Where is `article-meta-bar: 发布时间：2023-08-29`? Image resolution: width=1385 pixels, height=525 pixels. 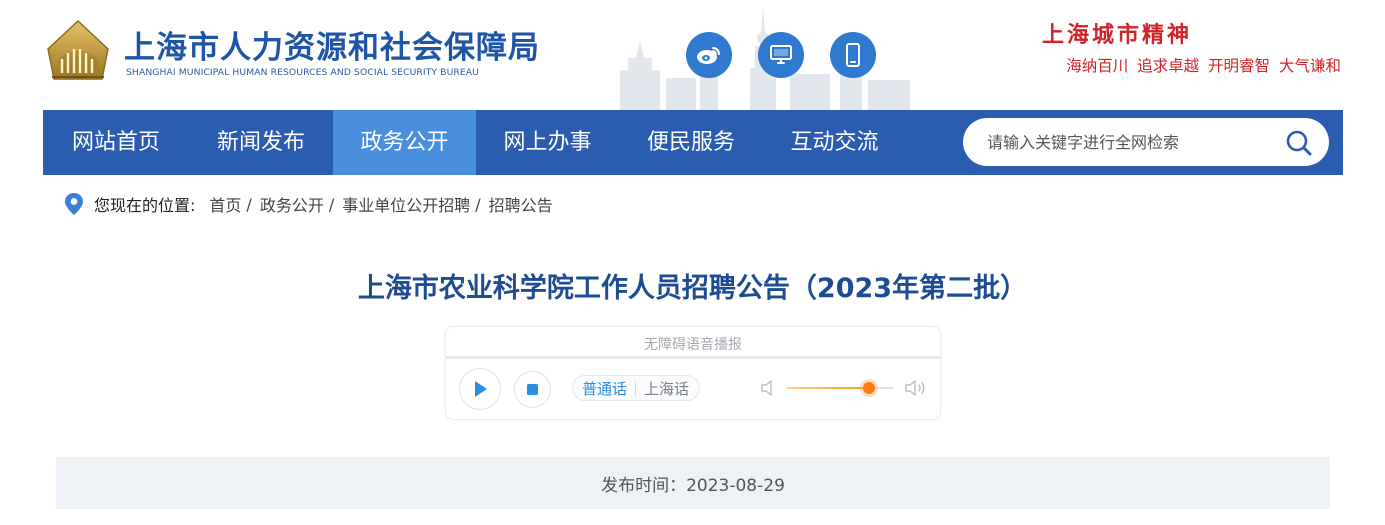
article-meta-bar: 发布时间：2023-08-29 is located at coordinates (693, 483).